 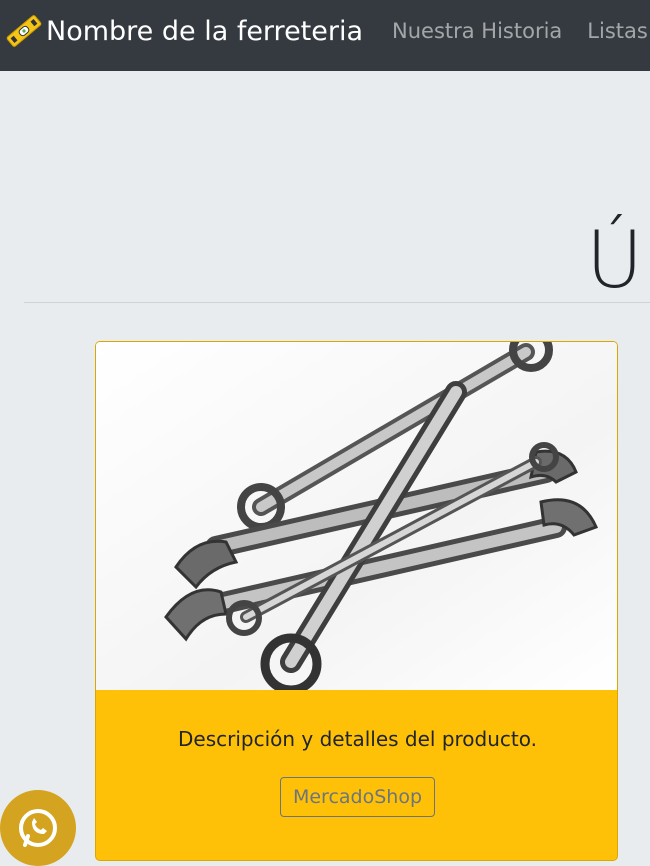 I want to click on nav-links: Nuestra Historia Listas, so click(x=521, y=31).